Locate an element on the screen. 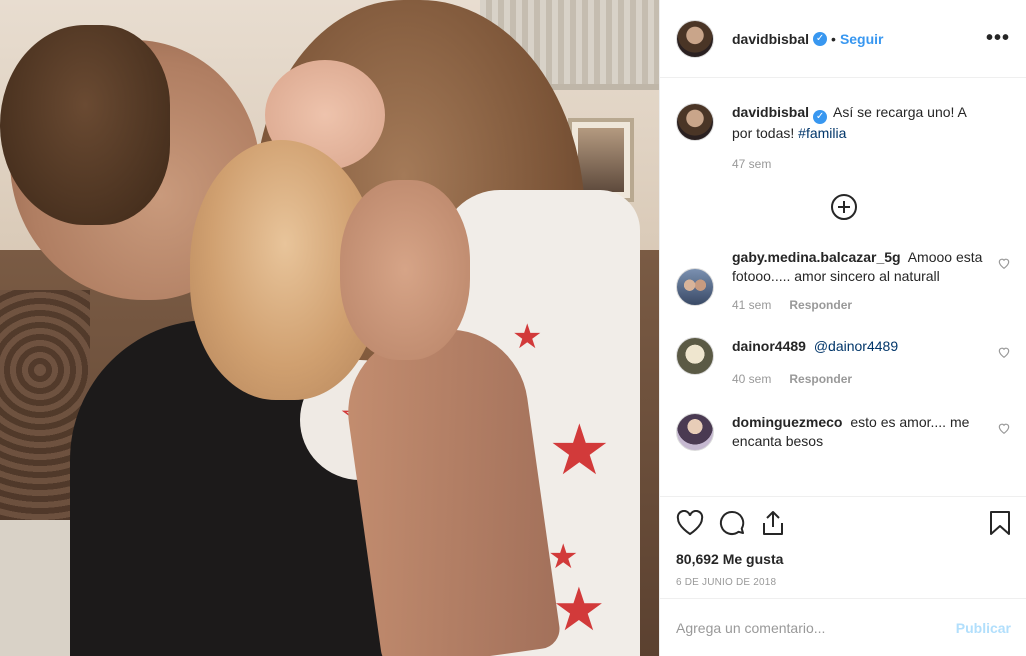 This screenshot has height=656, width=1026. post-actions: 80,692 Me gusta 6 DE JUNIO DE 2018 is located at coordinates (843, 542).